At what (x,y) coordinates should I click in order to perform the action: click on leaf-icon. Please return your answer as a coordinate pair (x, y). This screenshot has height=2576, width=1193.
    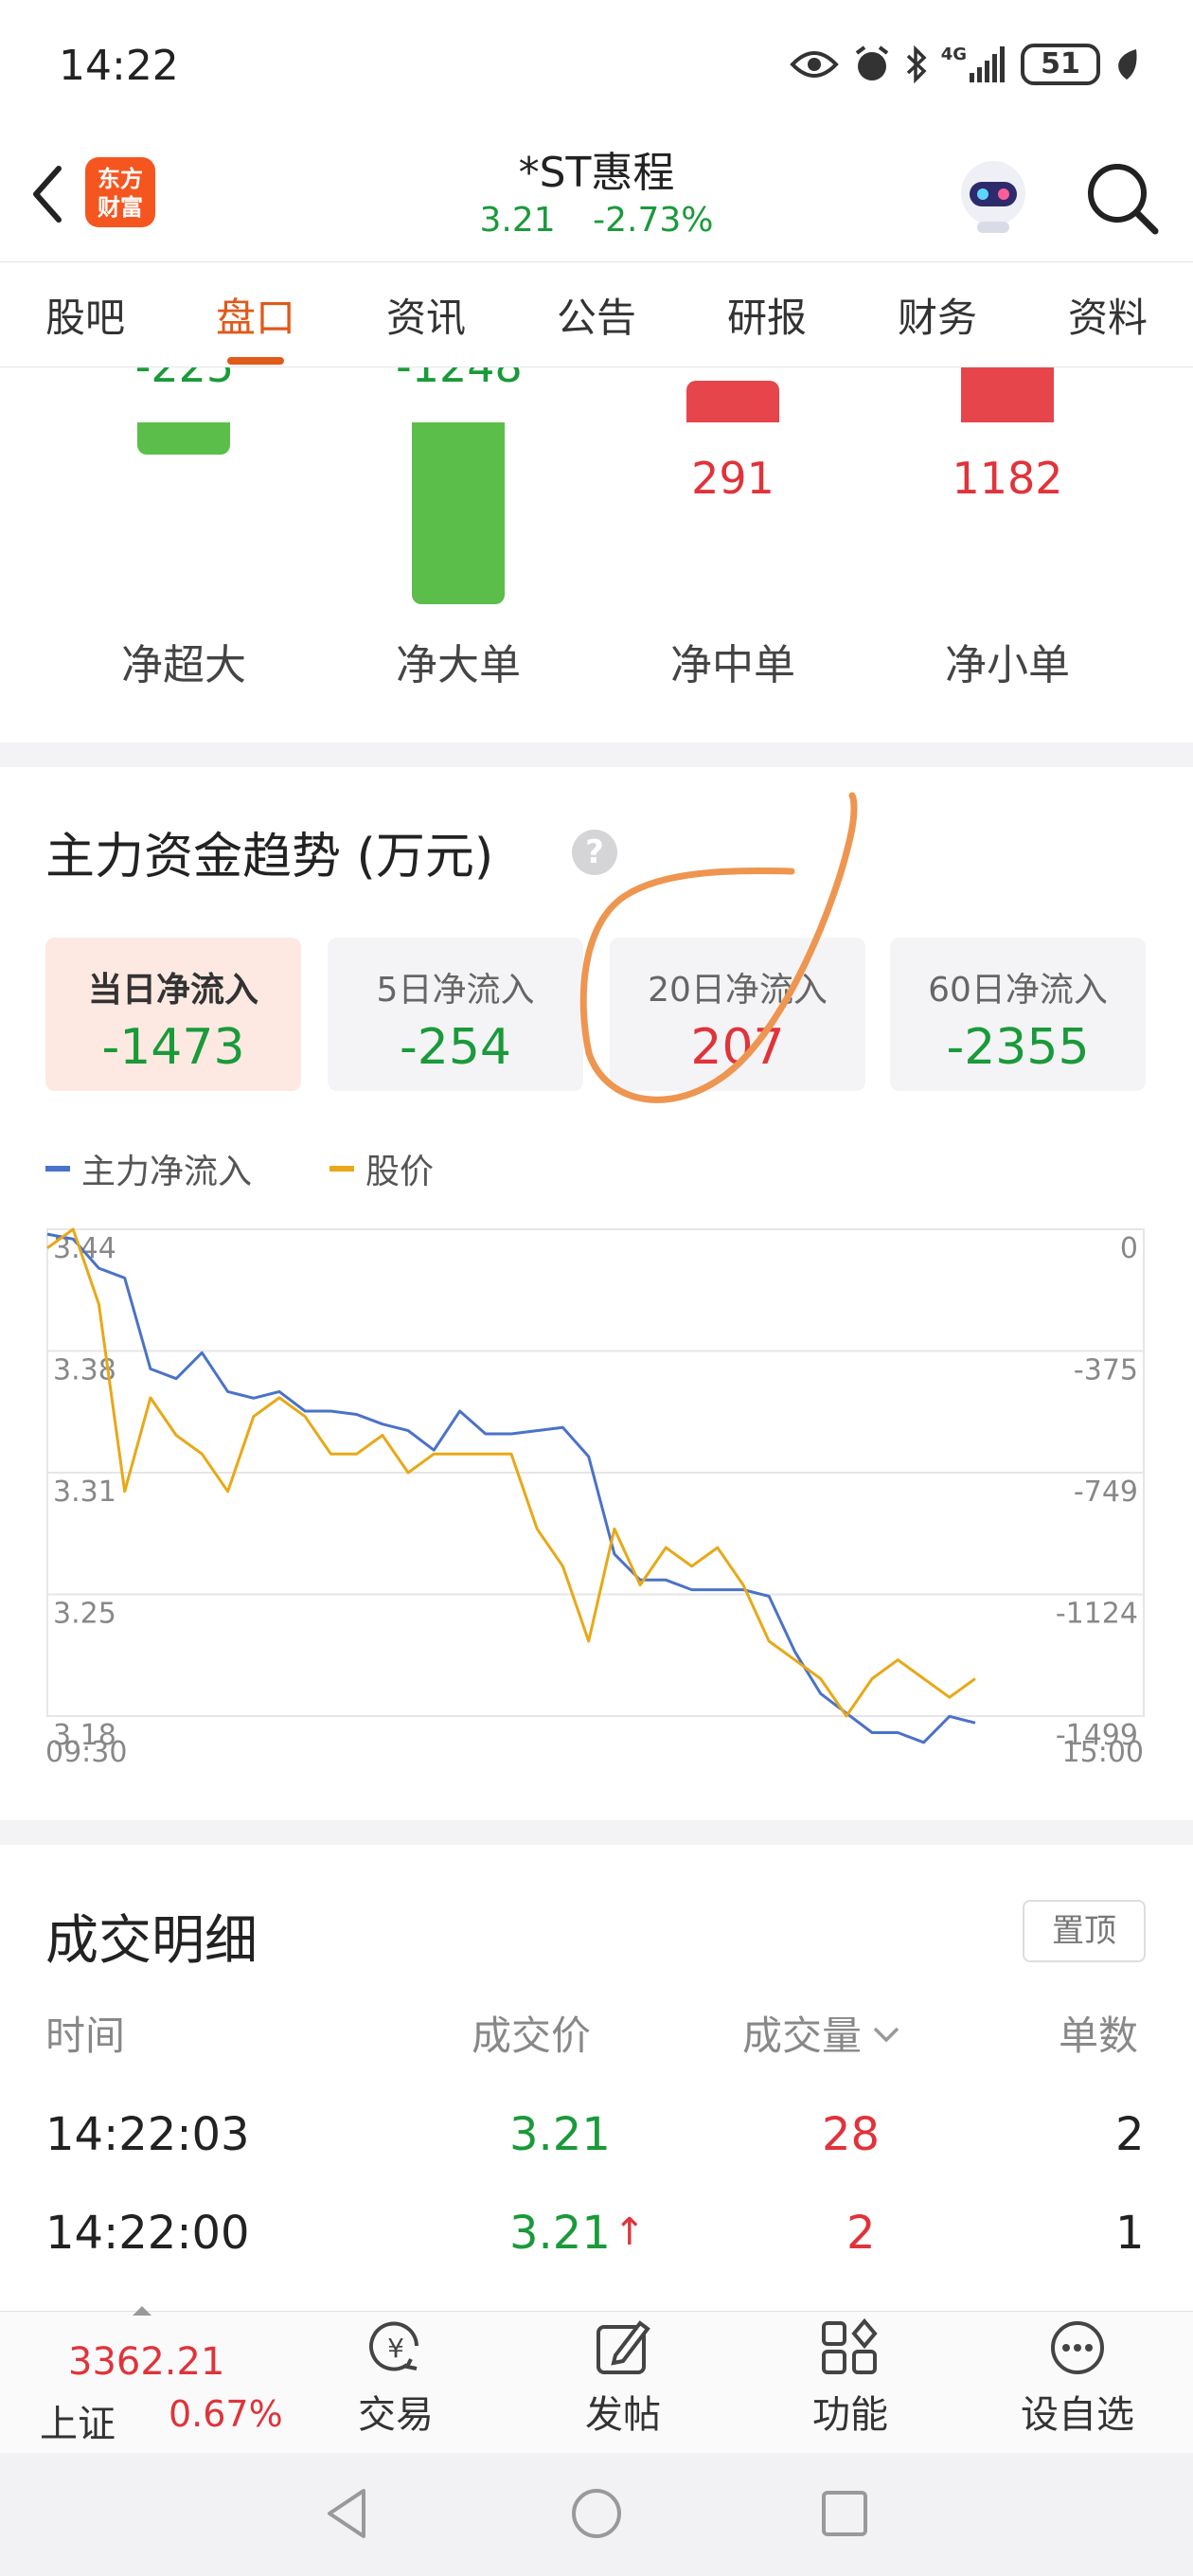
    Looking at the image, I should click on (1127, 64).